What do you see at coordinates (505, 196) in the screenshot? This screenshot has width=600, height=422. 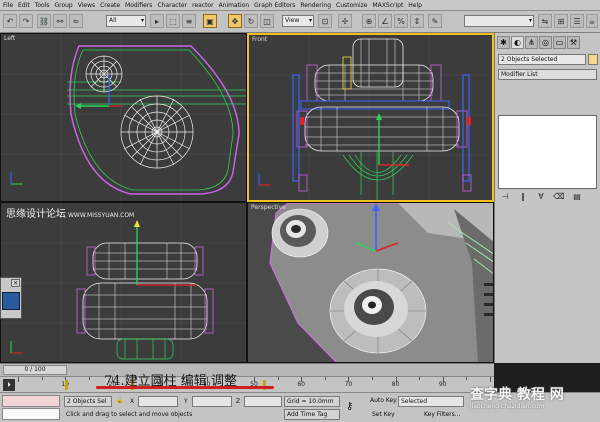 I see `pin-stack-icon: ⊣` at bounding box center [505, 196].